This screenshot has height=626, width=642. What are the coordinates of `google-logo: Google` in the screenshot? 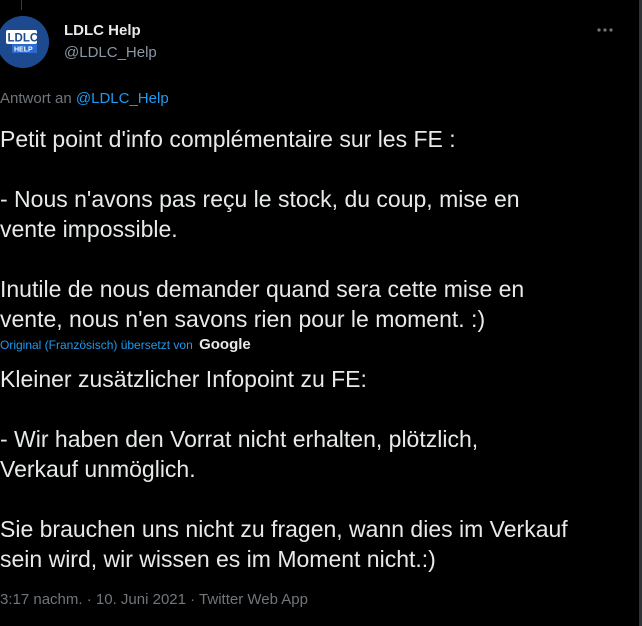 It's located at (225, 344).